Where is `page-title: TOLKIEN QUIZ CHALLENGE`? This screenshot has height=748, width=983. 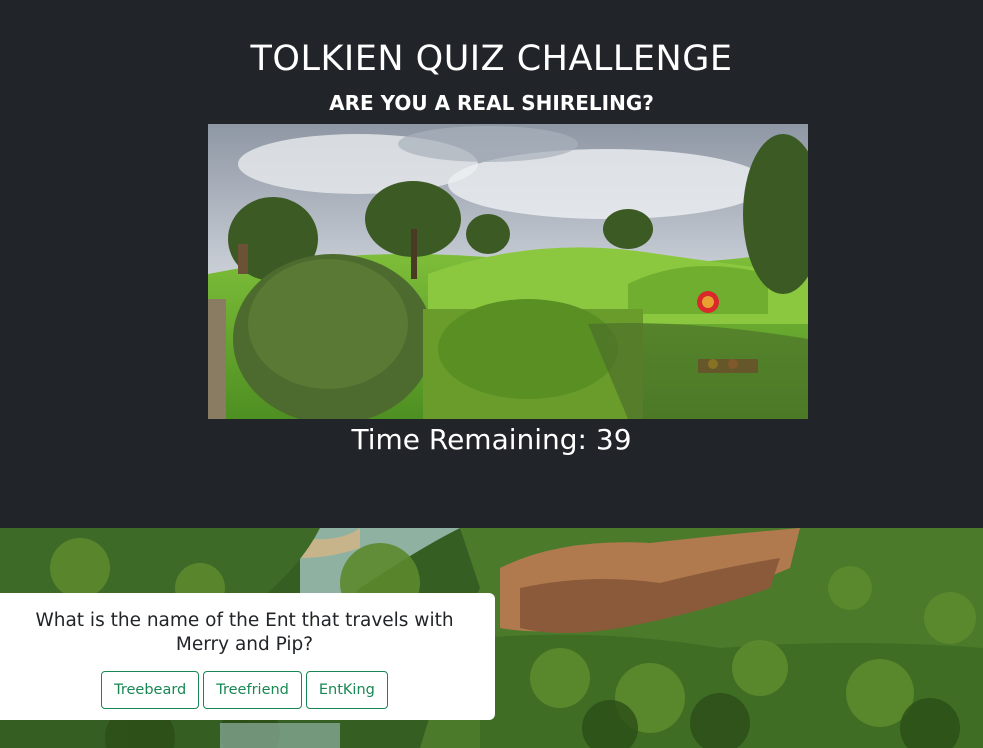 page-title: TOLKIEN QUIZ CHALLENGE is located at coordinates (491, 59).